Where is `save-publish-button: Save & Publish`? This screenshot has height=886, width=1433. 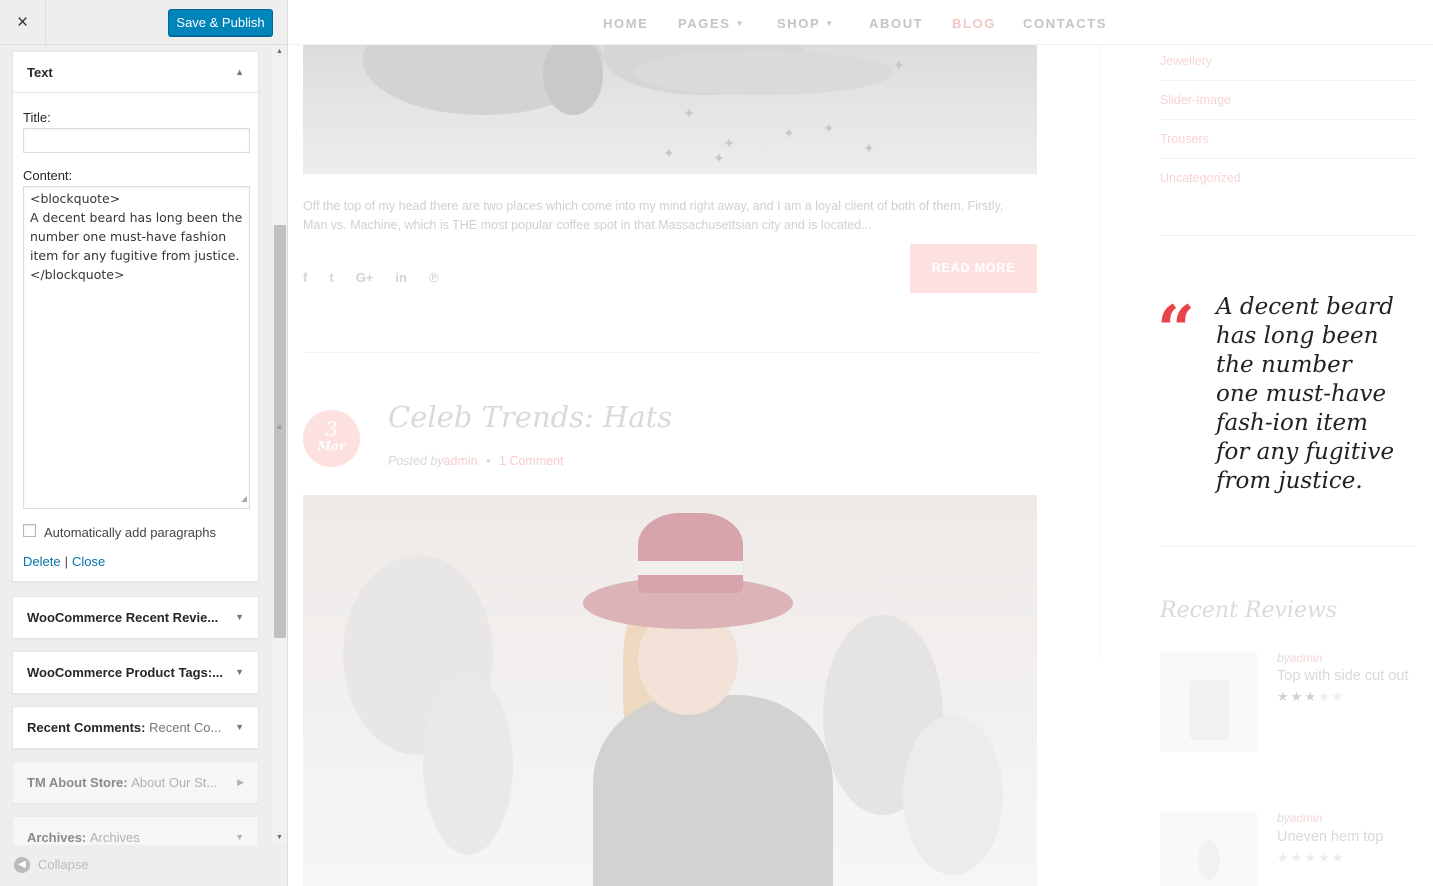 save-publish-button: Save & Publish is located at coordinates (220, 22).